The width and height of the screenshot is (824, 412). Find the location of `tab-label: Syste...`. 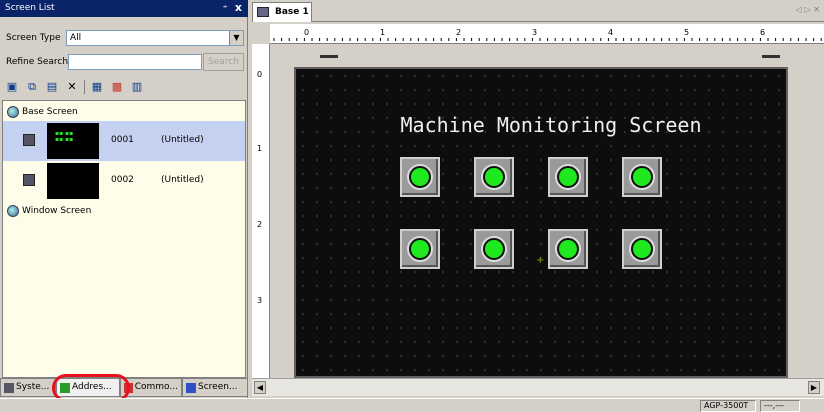

tab-label: Syste... is located at coordinates (33, 387).